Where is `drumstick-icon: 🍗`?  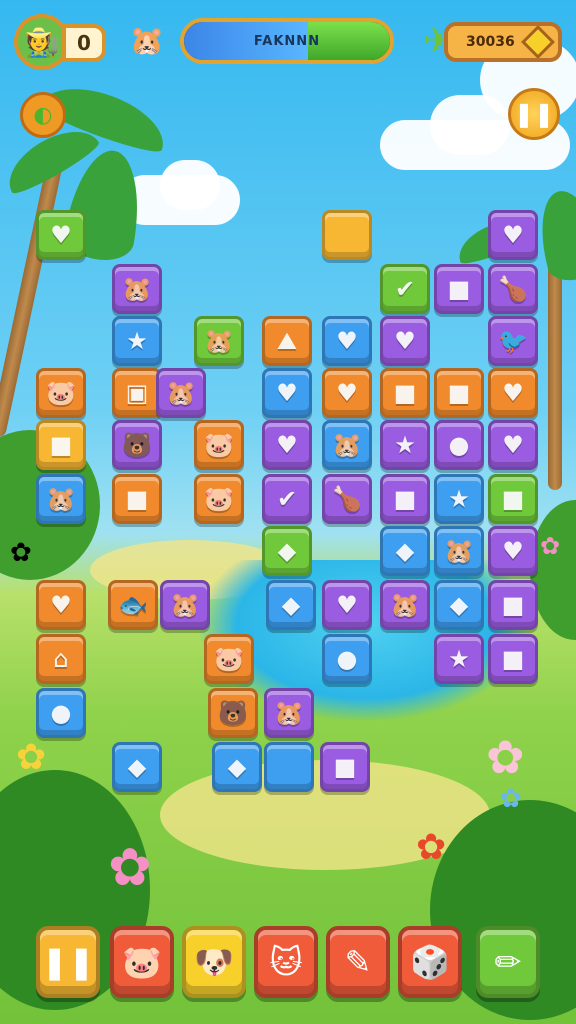 drumstick-icon: 🍗 is located at coordinates (513, 289).